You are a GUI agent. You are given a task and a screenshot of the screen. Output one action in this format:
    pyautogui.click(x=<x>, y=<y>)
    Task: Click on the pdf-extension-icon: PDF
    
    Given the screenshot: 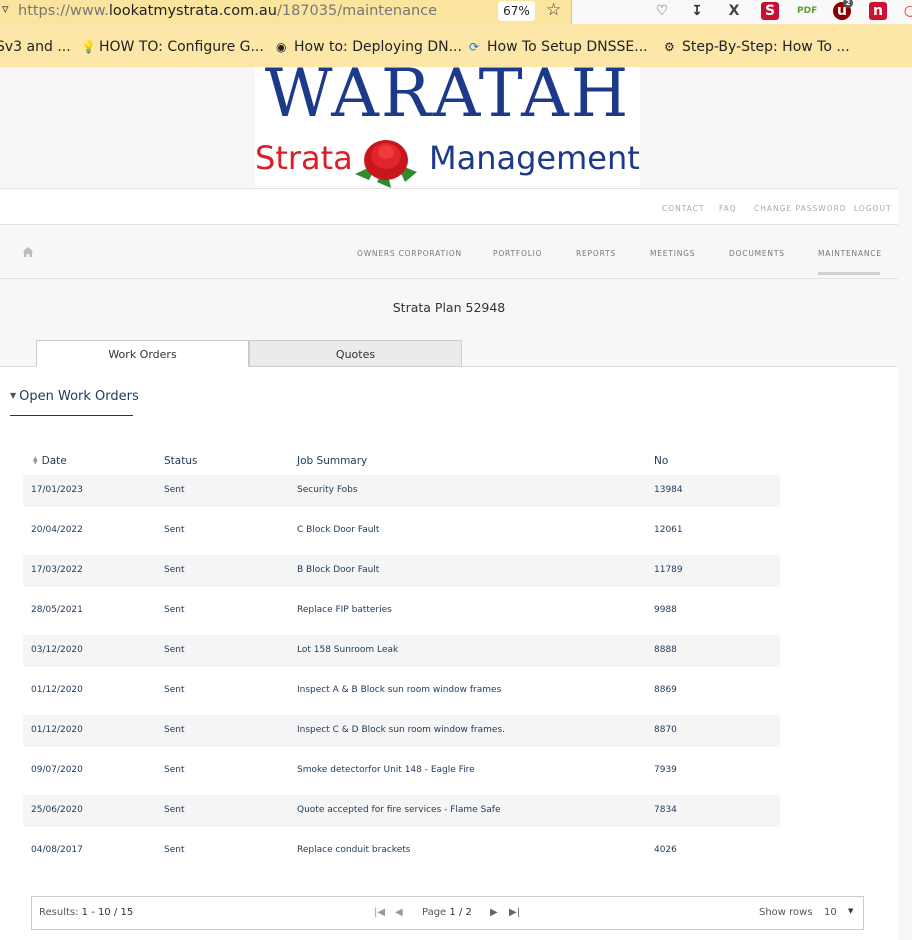 What is the action you would take?
    pyautogui.click(x=807, y=11)
    